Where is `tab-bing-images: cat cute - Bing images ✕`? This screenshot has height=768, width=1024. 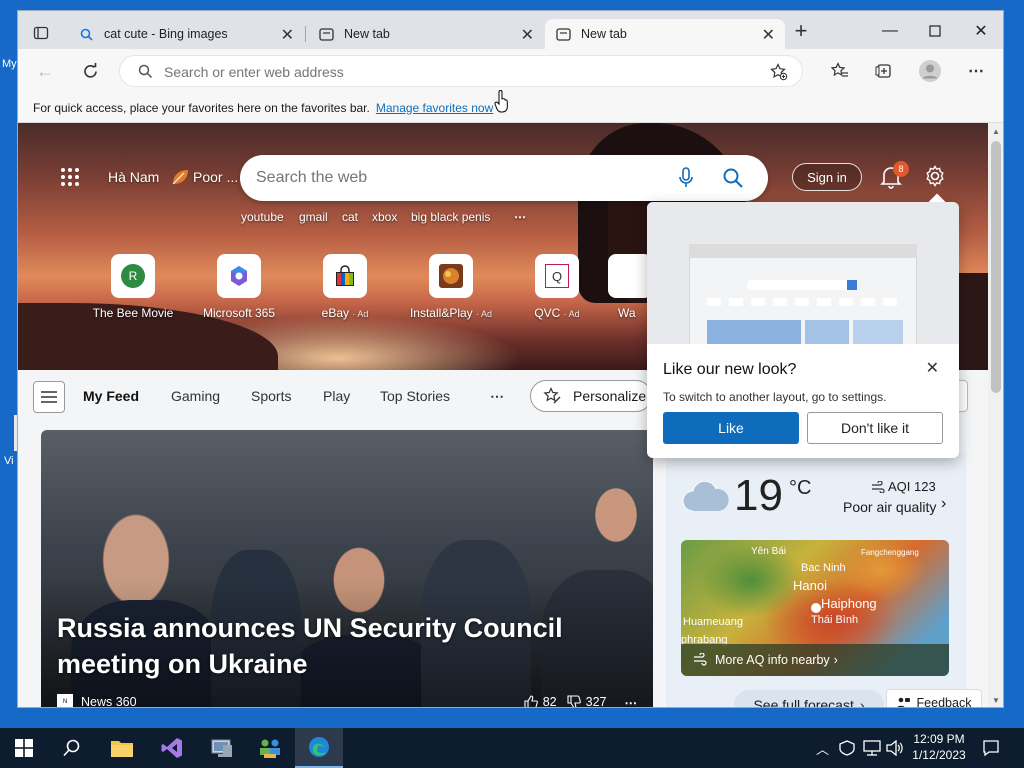 tab-bing-images: cat cute - Bing images ✕ is located at coordinates (186, 34).